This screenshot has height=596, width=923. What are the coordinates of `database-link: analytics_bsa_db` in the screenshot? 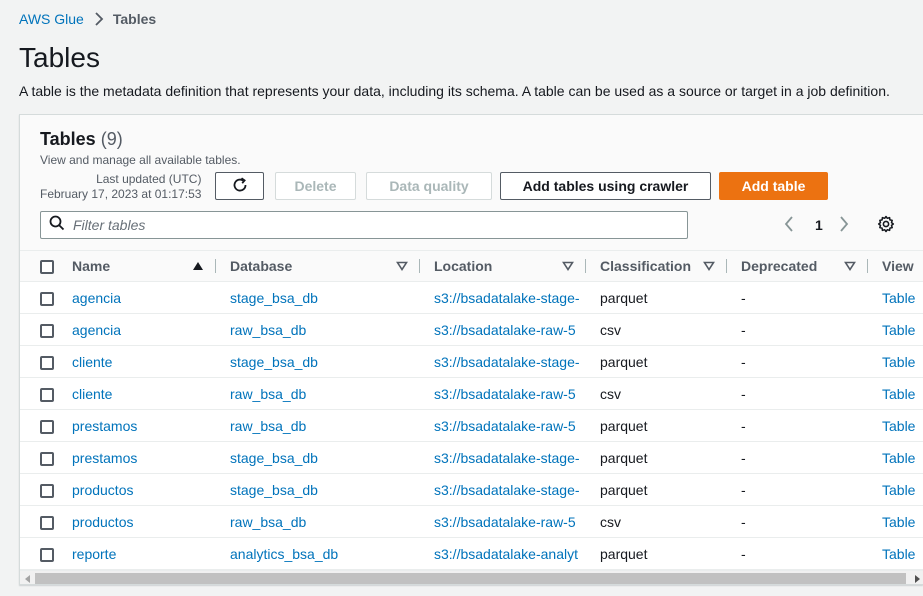 It's located at (318, 553).